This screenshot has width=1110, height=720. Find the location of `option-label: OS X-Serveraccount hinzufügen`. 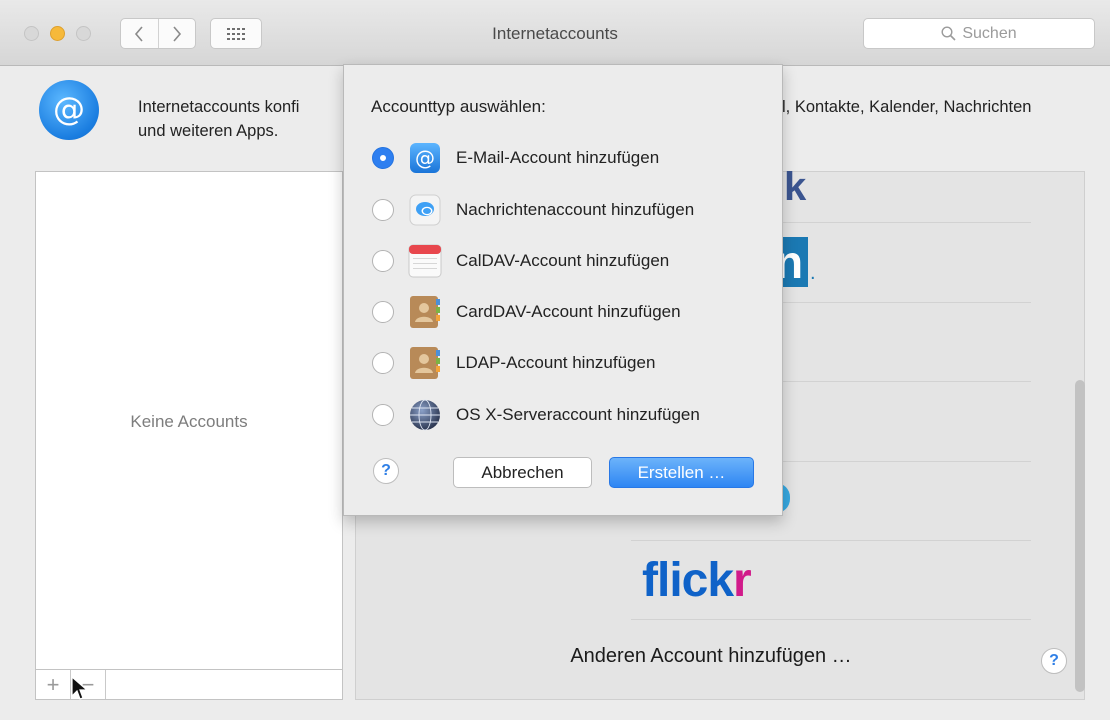

option-label: OS X-Serveraccount hinzufügen is located at coordinates (578, 414).